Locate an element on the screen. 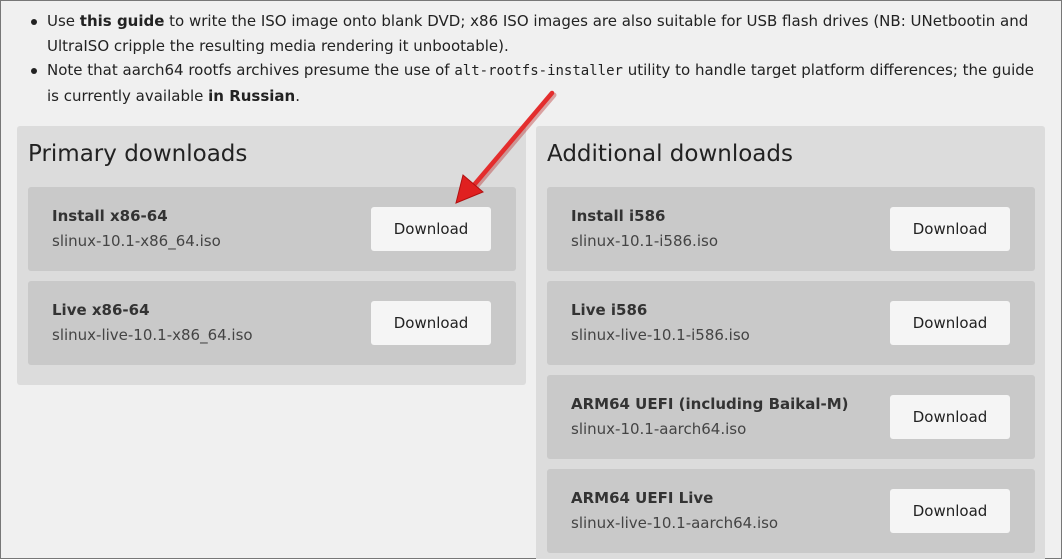  download-button-live-i586: Download is located at coordinates (950, 323).